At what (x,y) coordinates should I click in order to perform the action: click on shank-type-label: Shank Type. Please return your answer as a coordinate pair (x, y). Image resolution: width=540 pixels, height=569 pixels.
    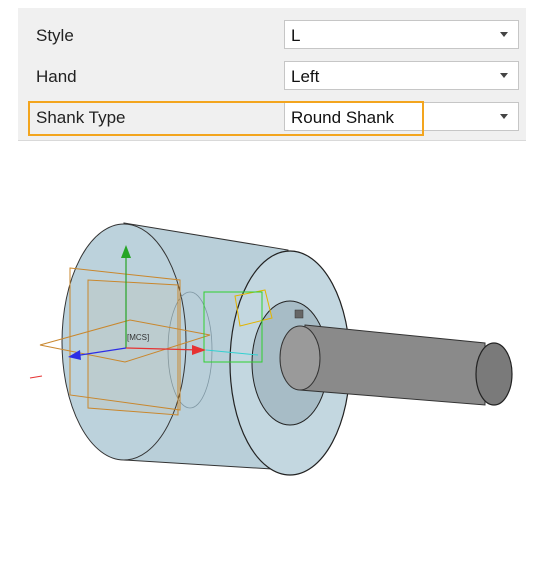
    Looking at the image, I should click on (81, 117).